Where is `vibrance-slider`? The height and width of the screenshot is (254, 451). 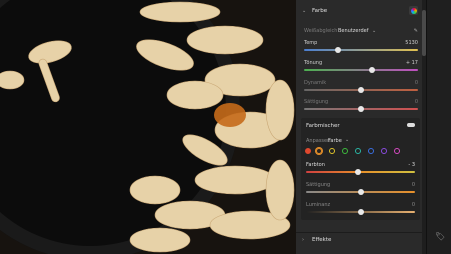 vibrance-slider is located at coordinates (361, 90).